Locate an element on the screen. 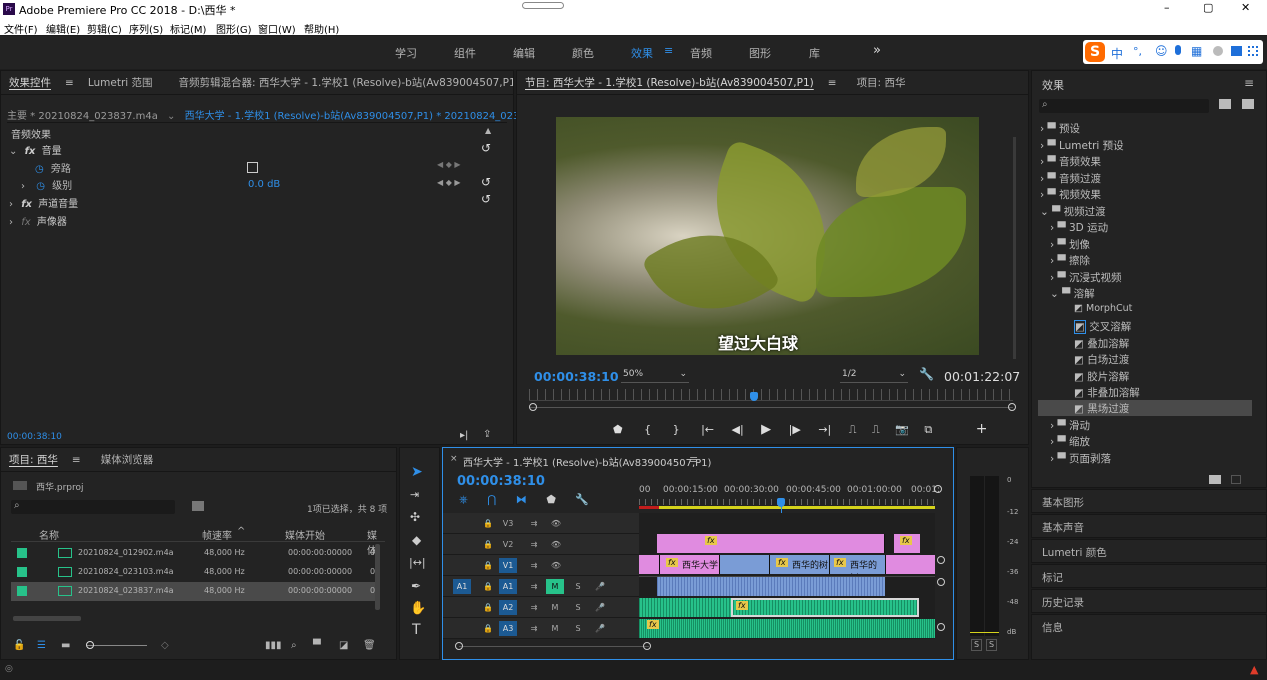  lift-button: ⎍ is located at coordinates (853, 429).